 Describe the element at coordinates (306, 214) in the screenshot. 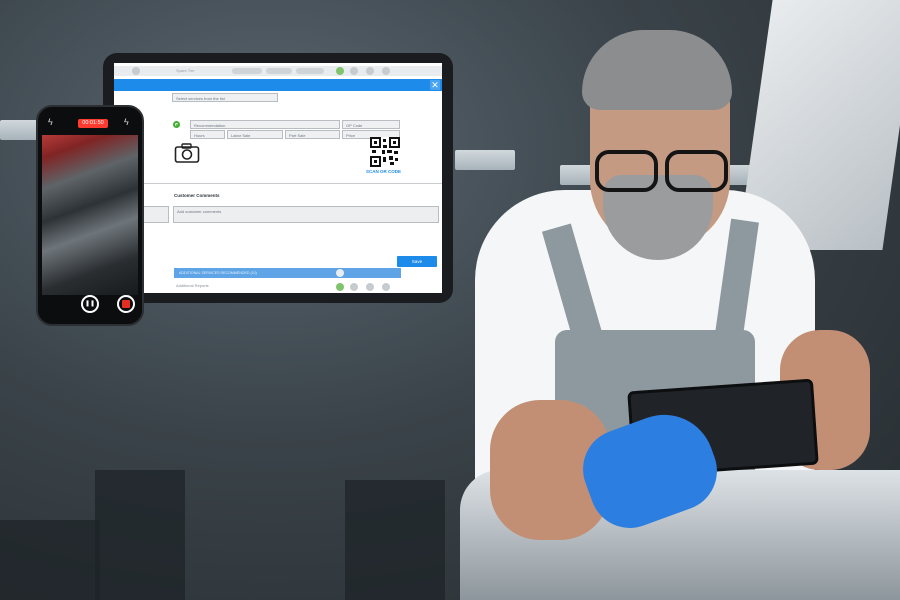

I see `customer-comments-input: Add customer comments` at that location.